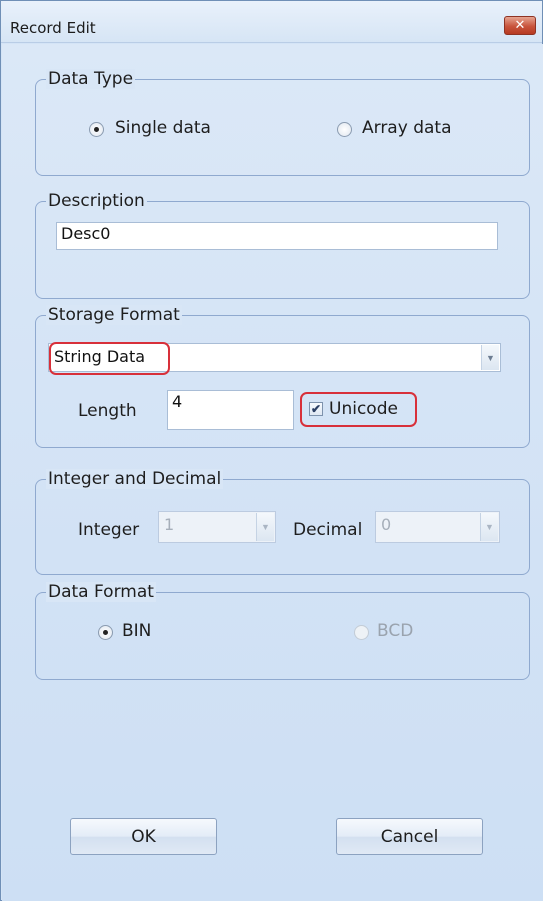  What do you see at coordinates (282, 122) in the screenshot?
I see `data-type-group: Data Type Single data Array data` at bounding box center [282, 122].